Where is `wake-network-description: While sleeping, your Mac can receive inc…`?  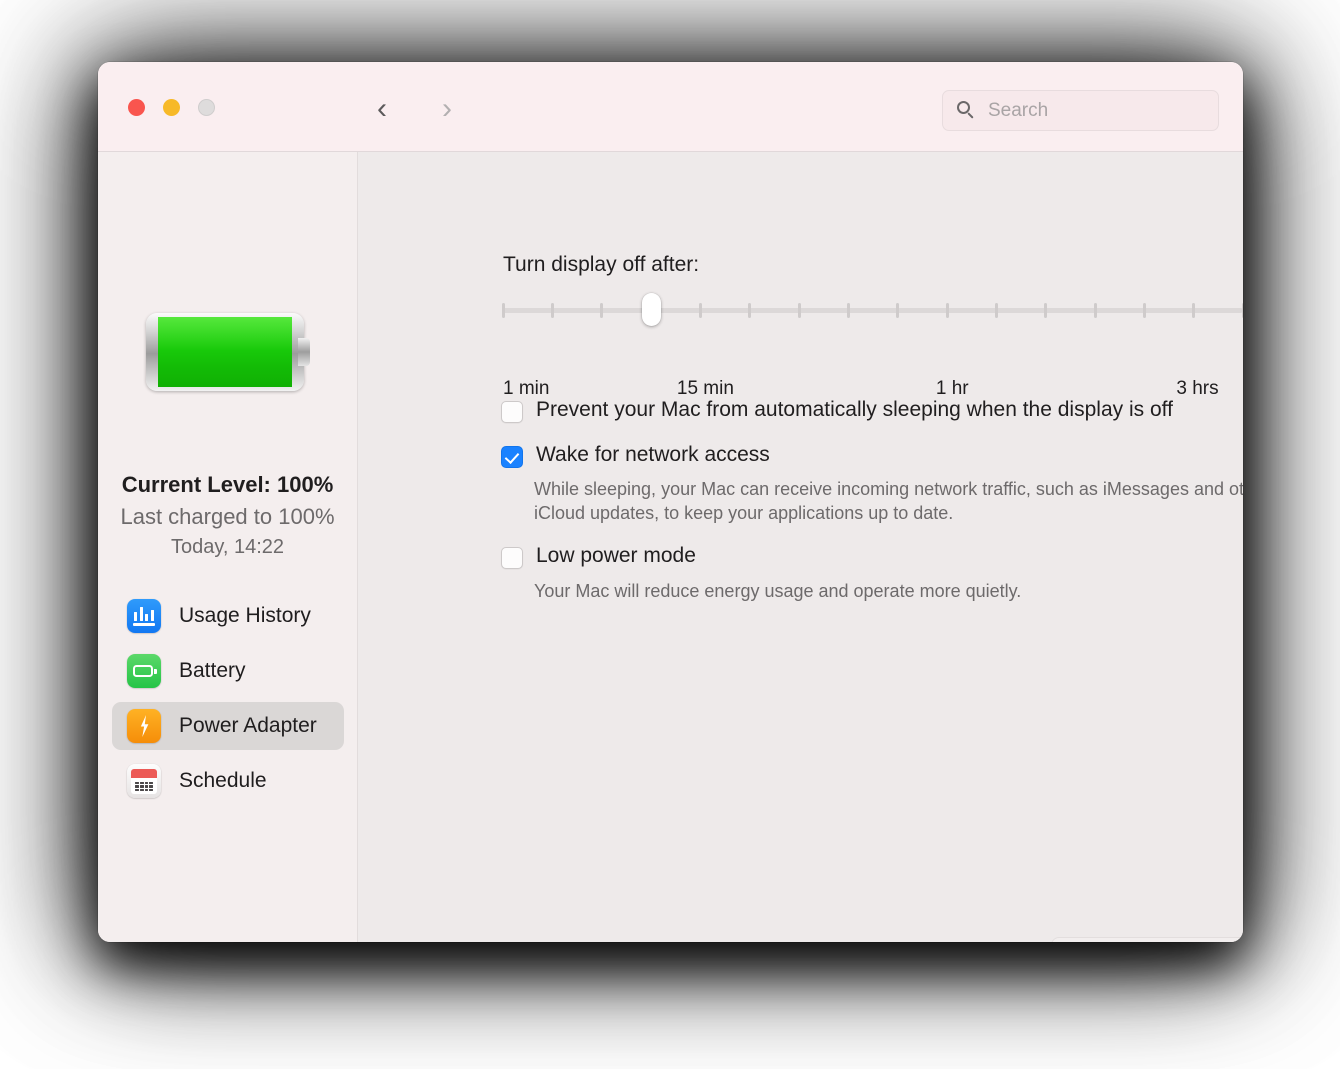 wake-network-description: While sleeping, your Mac can receive inc… is located at coordinates (888, 501).